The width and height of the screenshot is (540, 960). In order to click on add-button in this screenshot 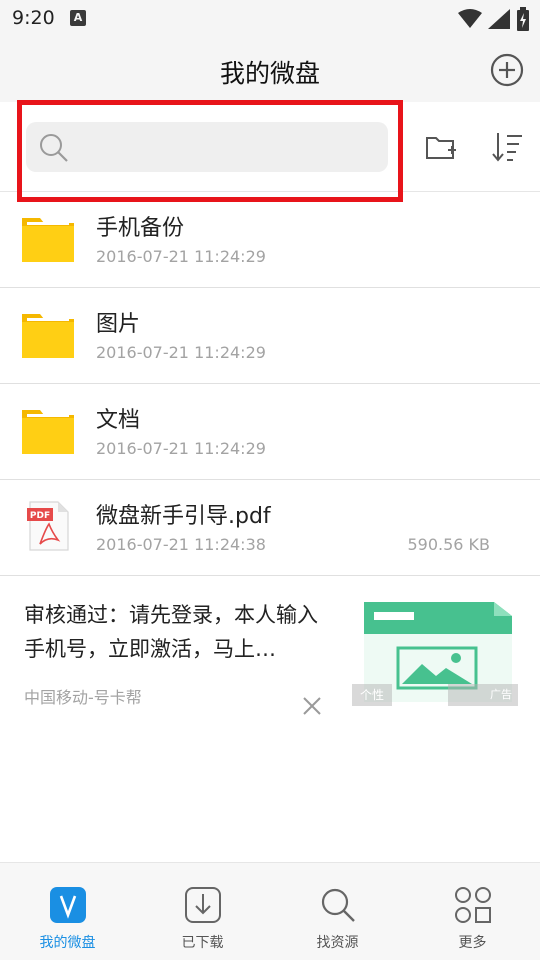, I will do `click(507, 70)`.